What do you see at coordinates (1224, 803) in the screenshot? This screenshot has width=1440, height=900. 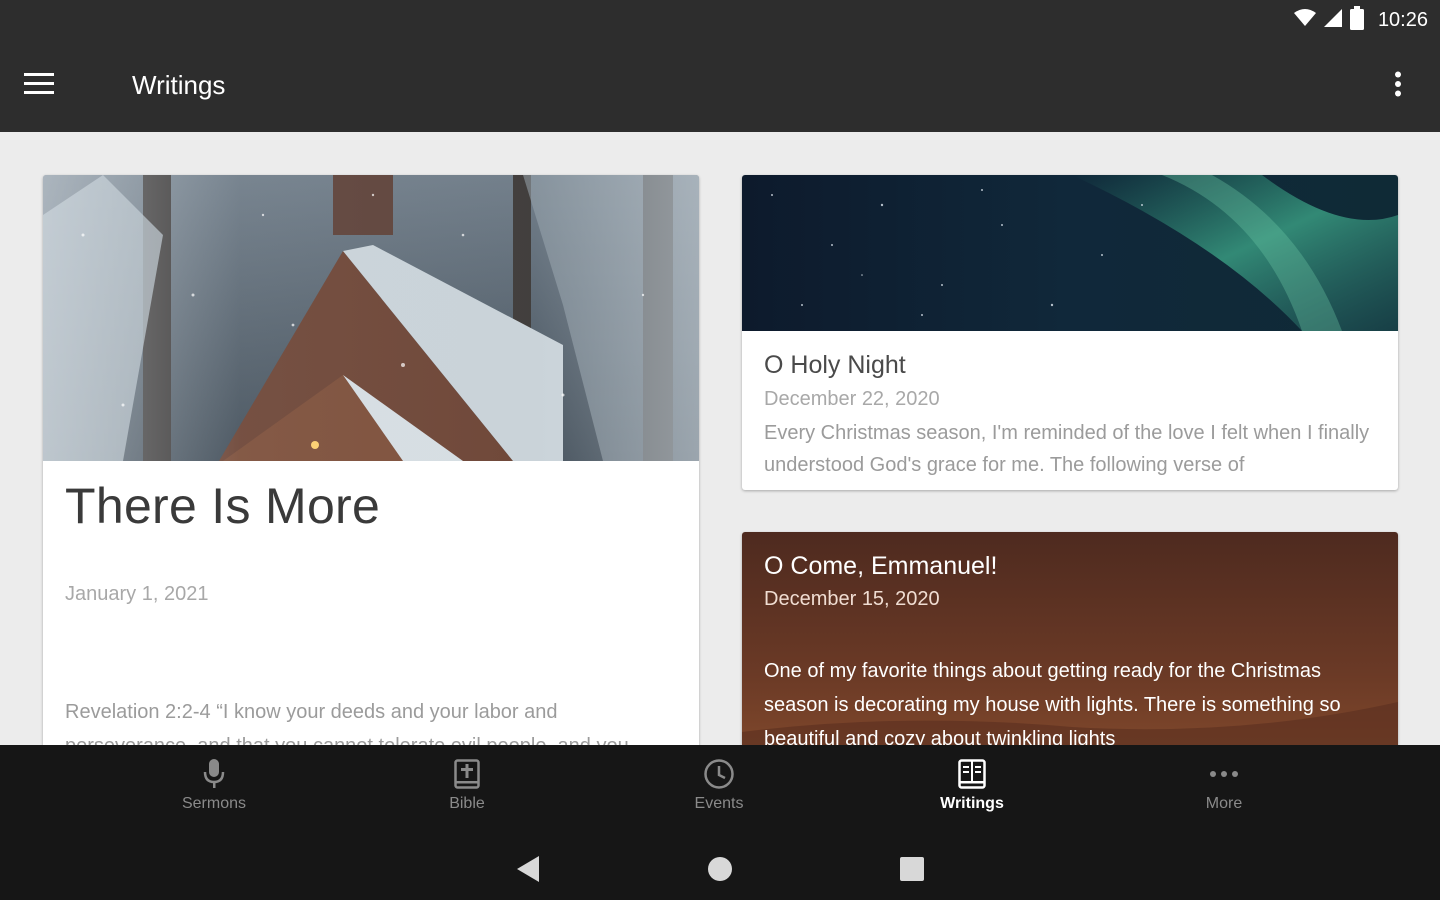 I see `nav-item-label: More` at bounding box center [1224, 803].